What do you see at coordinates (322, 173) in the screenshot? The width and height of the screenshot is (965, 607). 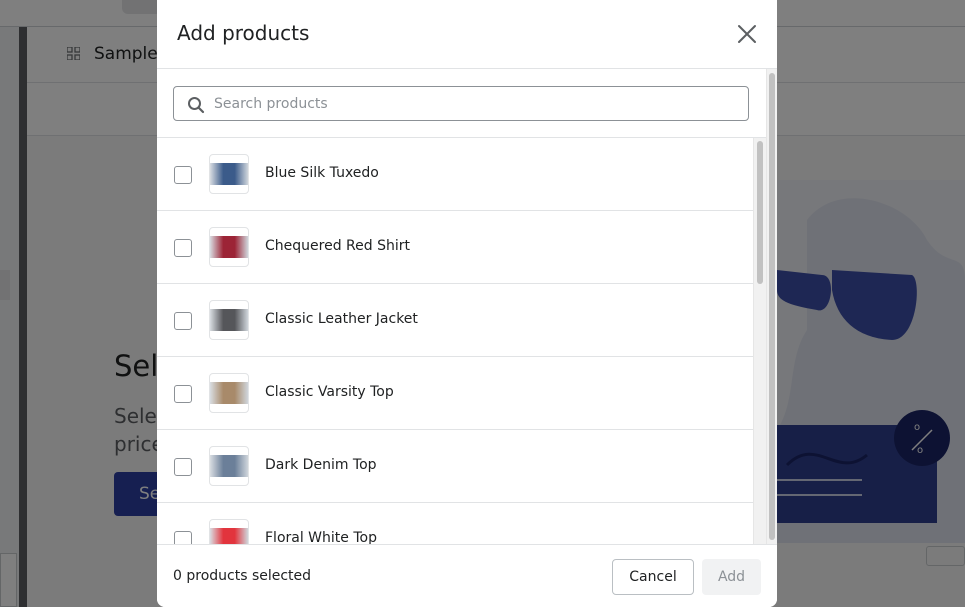 I see `product-name: Blue Silk Tuxedo` at bounding box center [322, 173].